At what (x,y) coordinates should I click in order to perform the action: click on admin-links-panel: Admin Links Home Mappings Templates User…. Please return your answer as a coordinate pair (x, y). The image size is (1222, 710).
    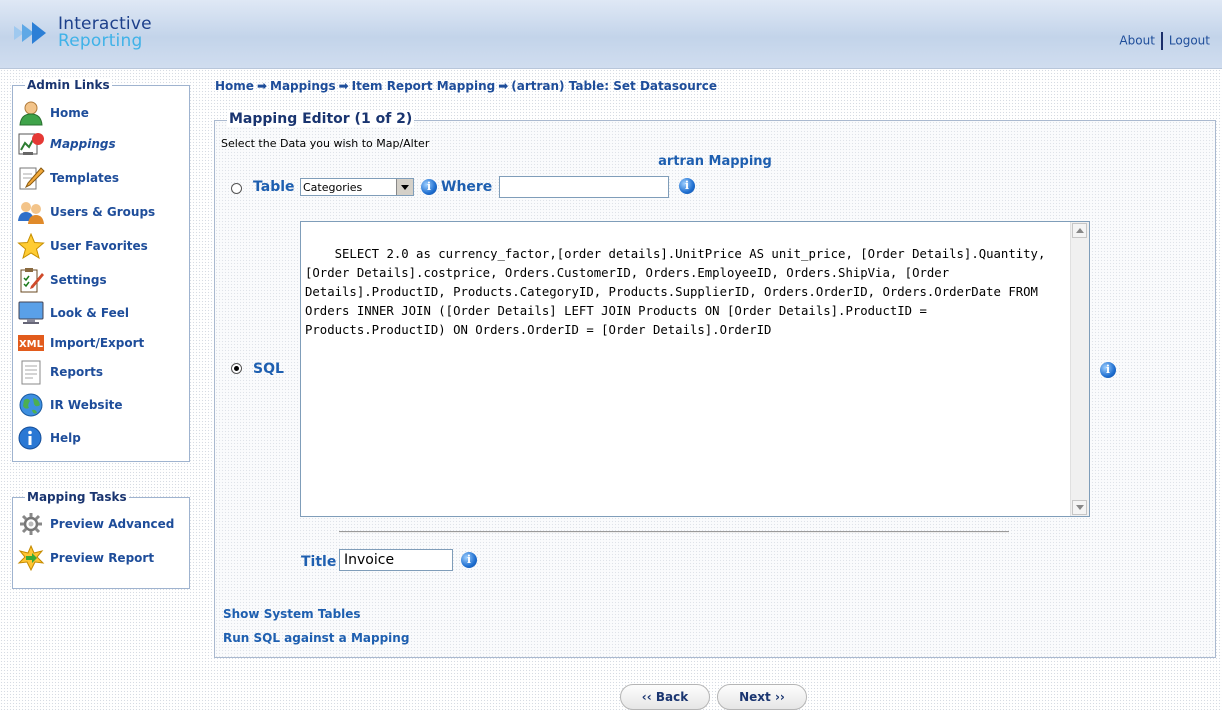
    Looking at the image, I should click on (101, 270).